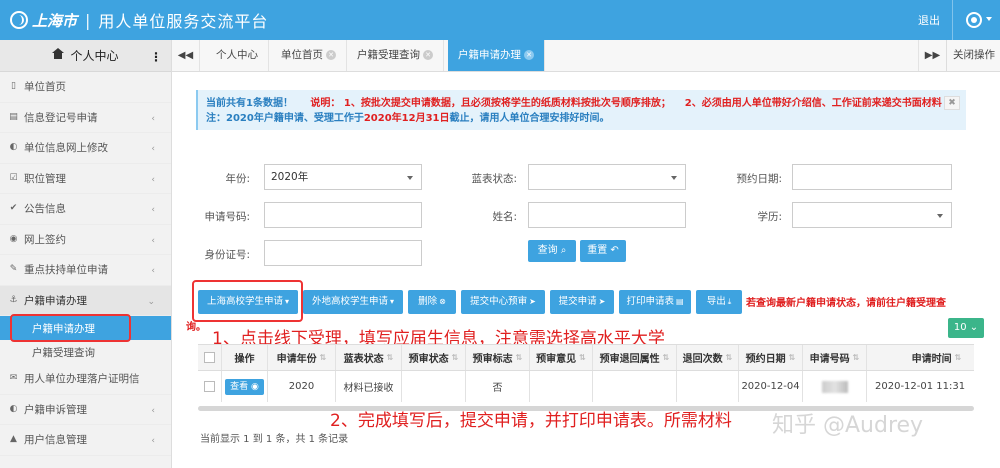  I want to click on close-operations-dropdown: 关闭操作, so click(973, 55).